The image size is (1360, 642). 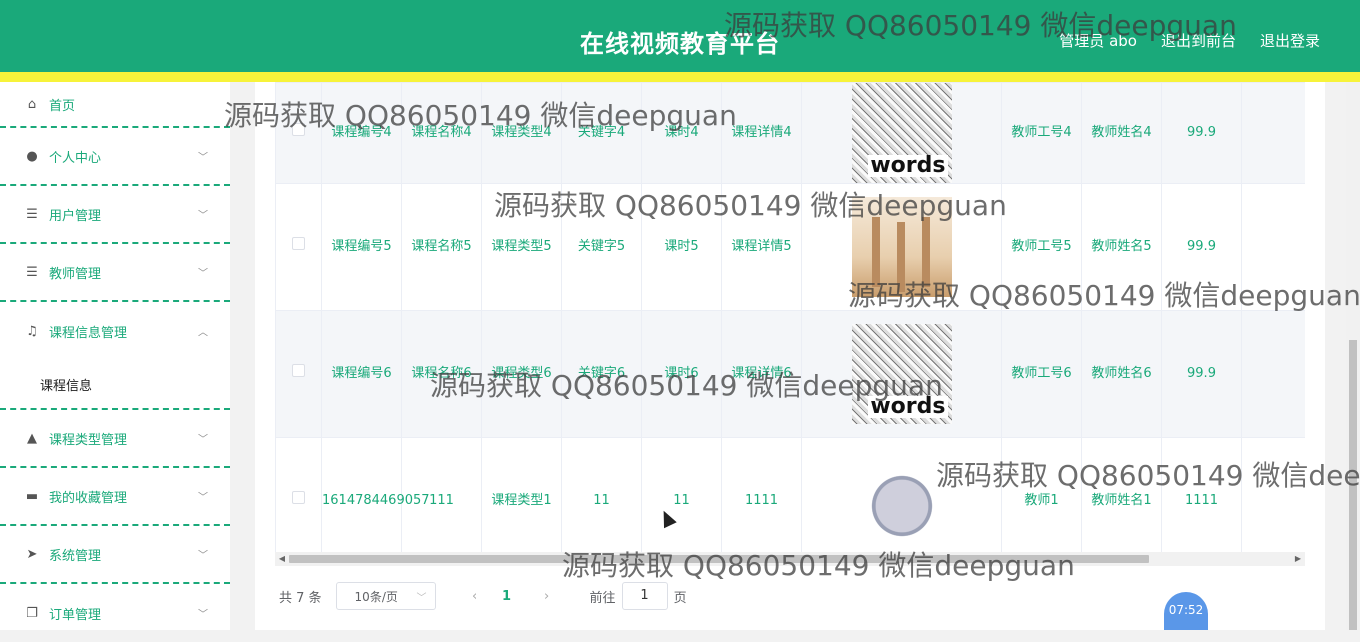 I want to click on horizontal-scrollbar: ◀ ▶, so click(x=790, y=559).